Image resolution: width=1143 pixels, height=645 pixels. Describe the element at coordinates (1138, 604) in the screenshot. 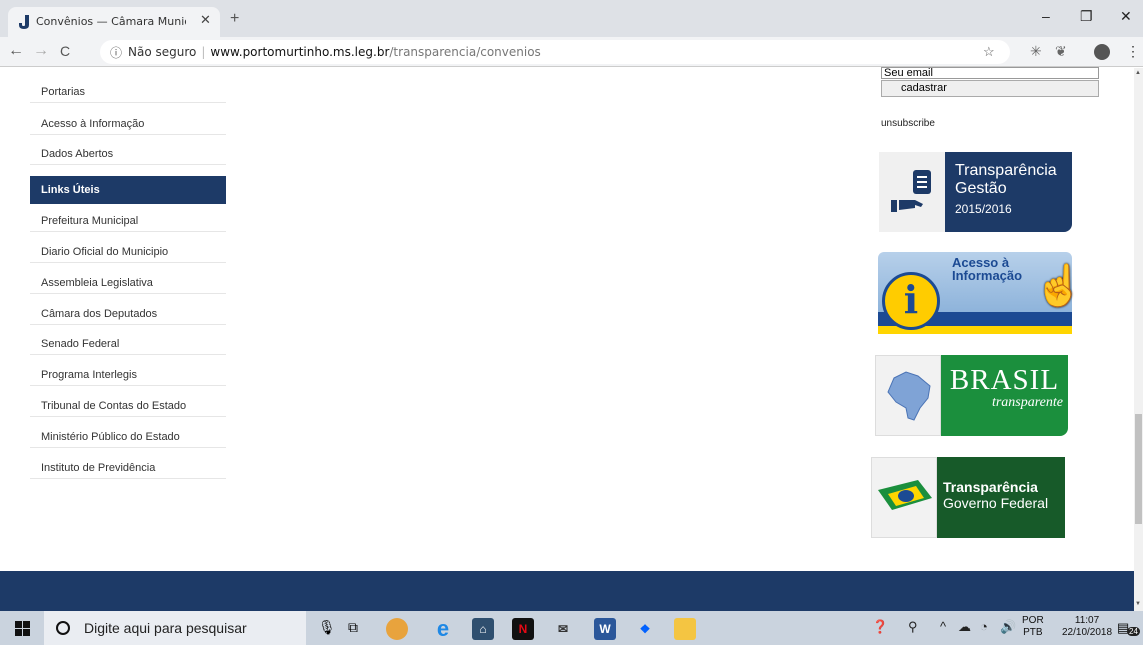

I see `scroll-down-icon: ▼` at that location.